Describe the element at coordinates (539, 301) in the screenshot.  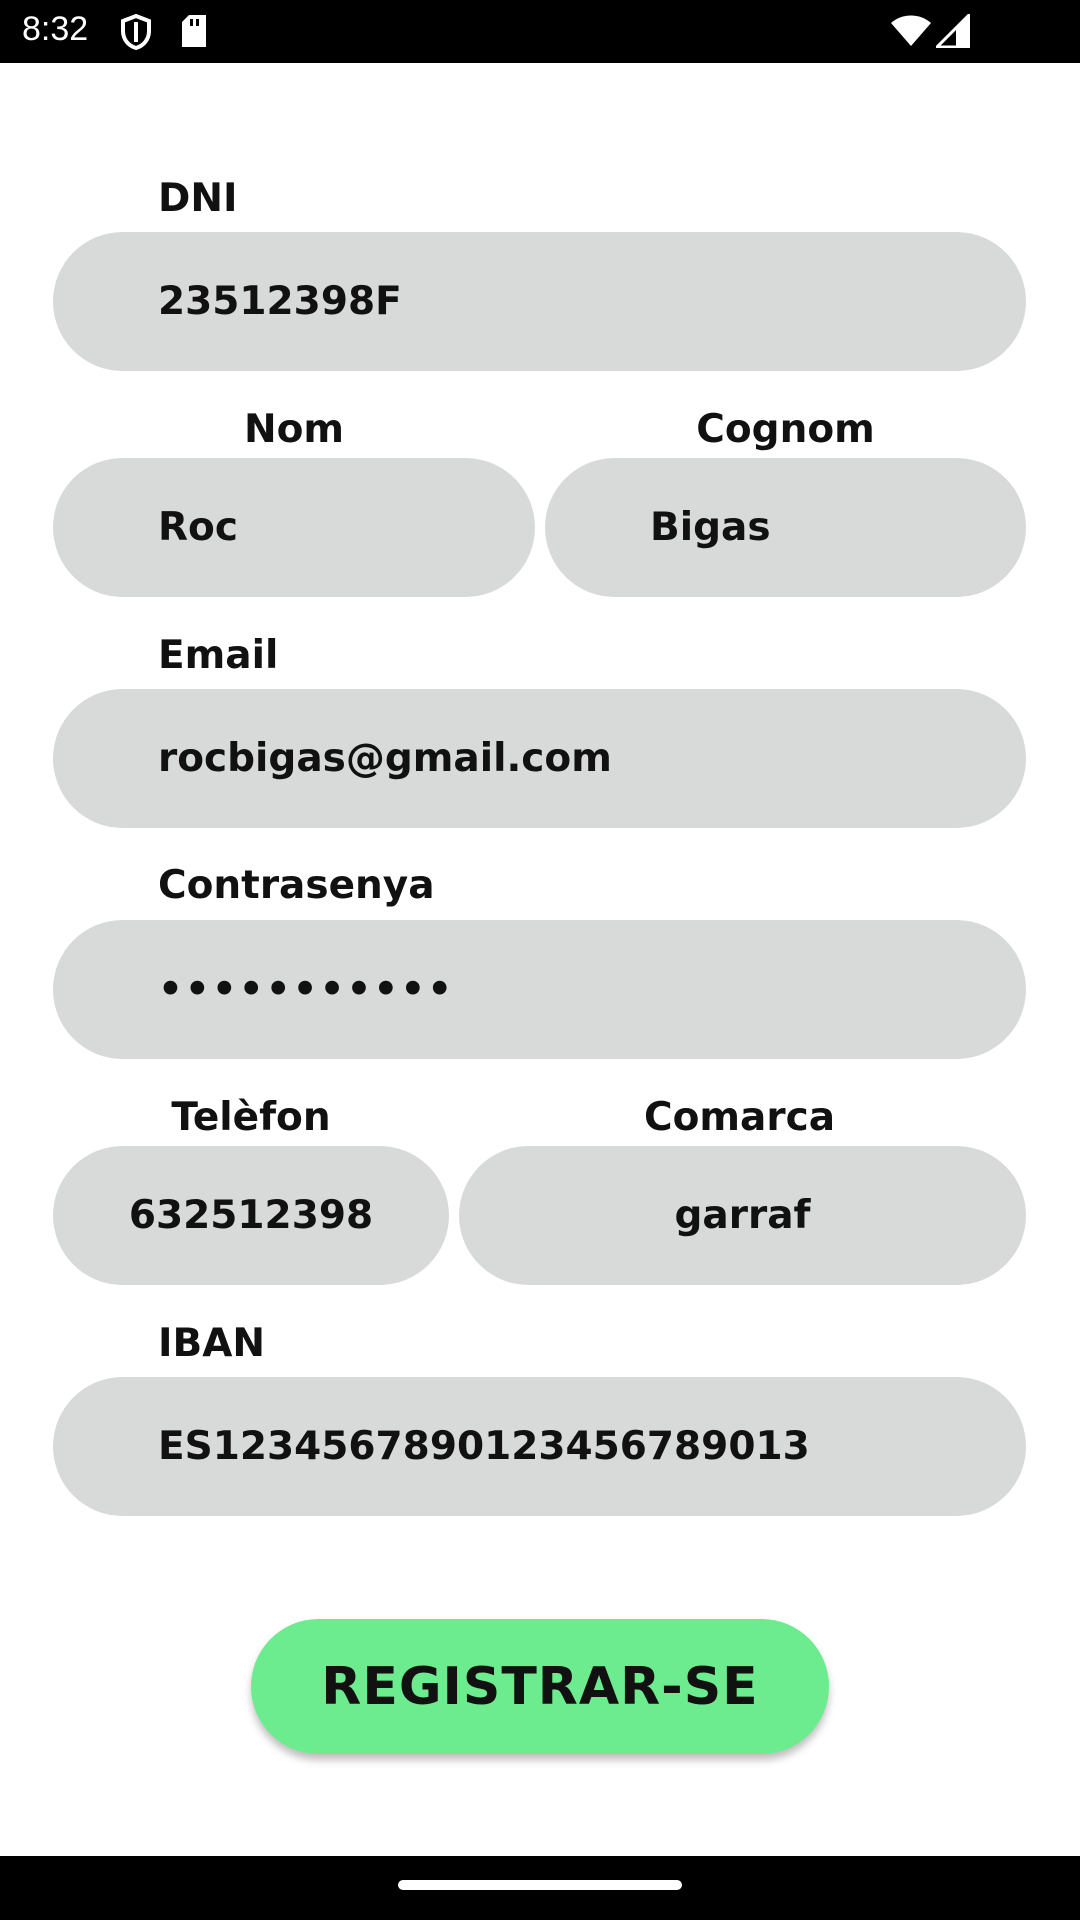
I see `dni-field: 23512398F` at that location.